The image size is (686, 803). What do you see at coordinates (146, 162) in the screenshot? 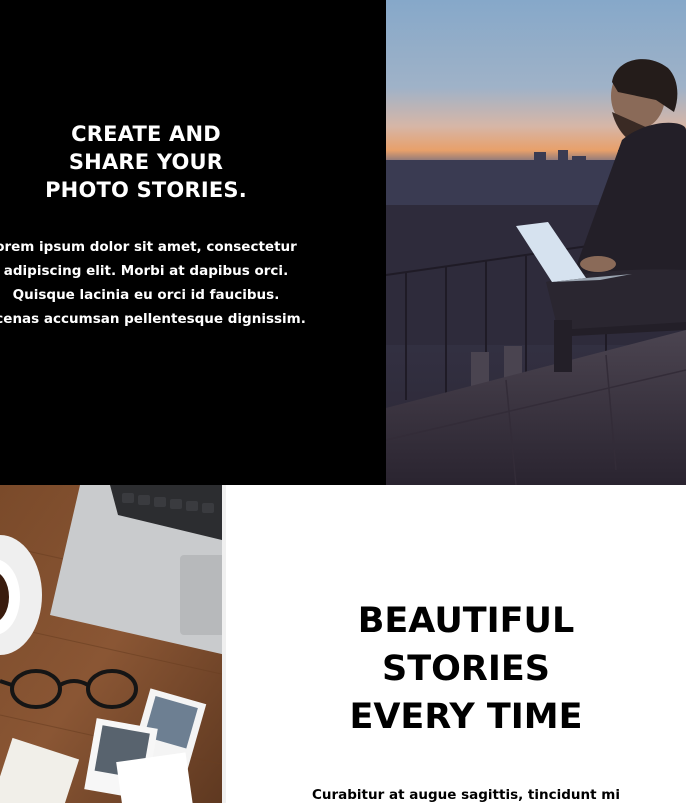
I see `hero-title: CREATE AND SHARE YOUR PHOTO STORIES.` at bounding box center [146, 162].